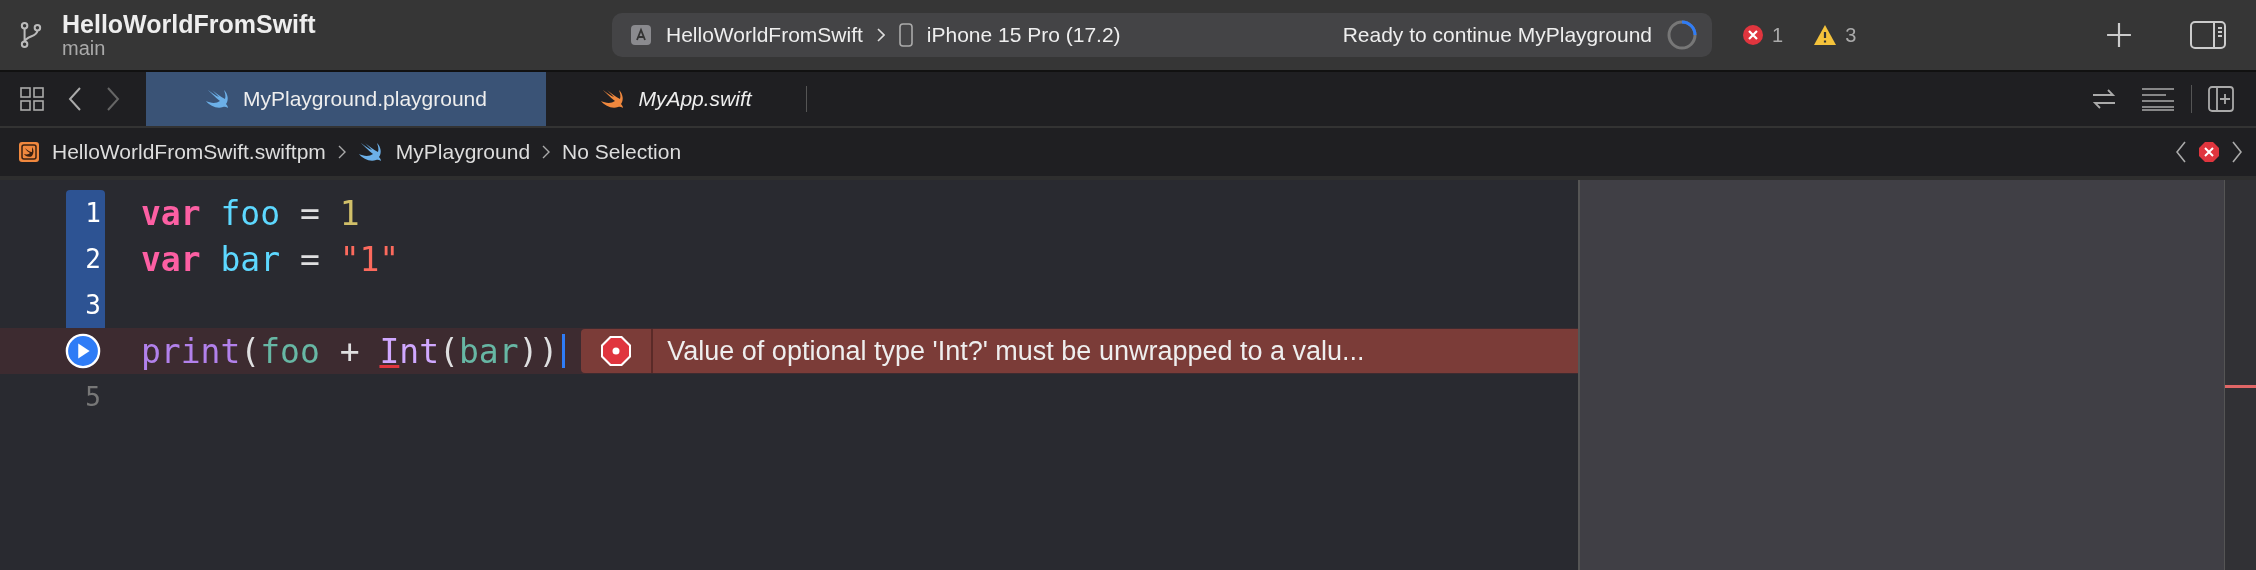 This screenshot has width=2256, height=570. What do you see at coordinates (346, 99) in the screenshot?
I see `editor-tab: MyPlayground.playground` at bounding box center [346, 99].